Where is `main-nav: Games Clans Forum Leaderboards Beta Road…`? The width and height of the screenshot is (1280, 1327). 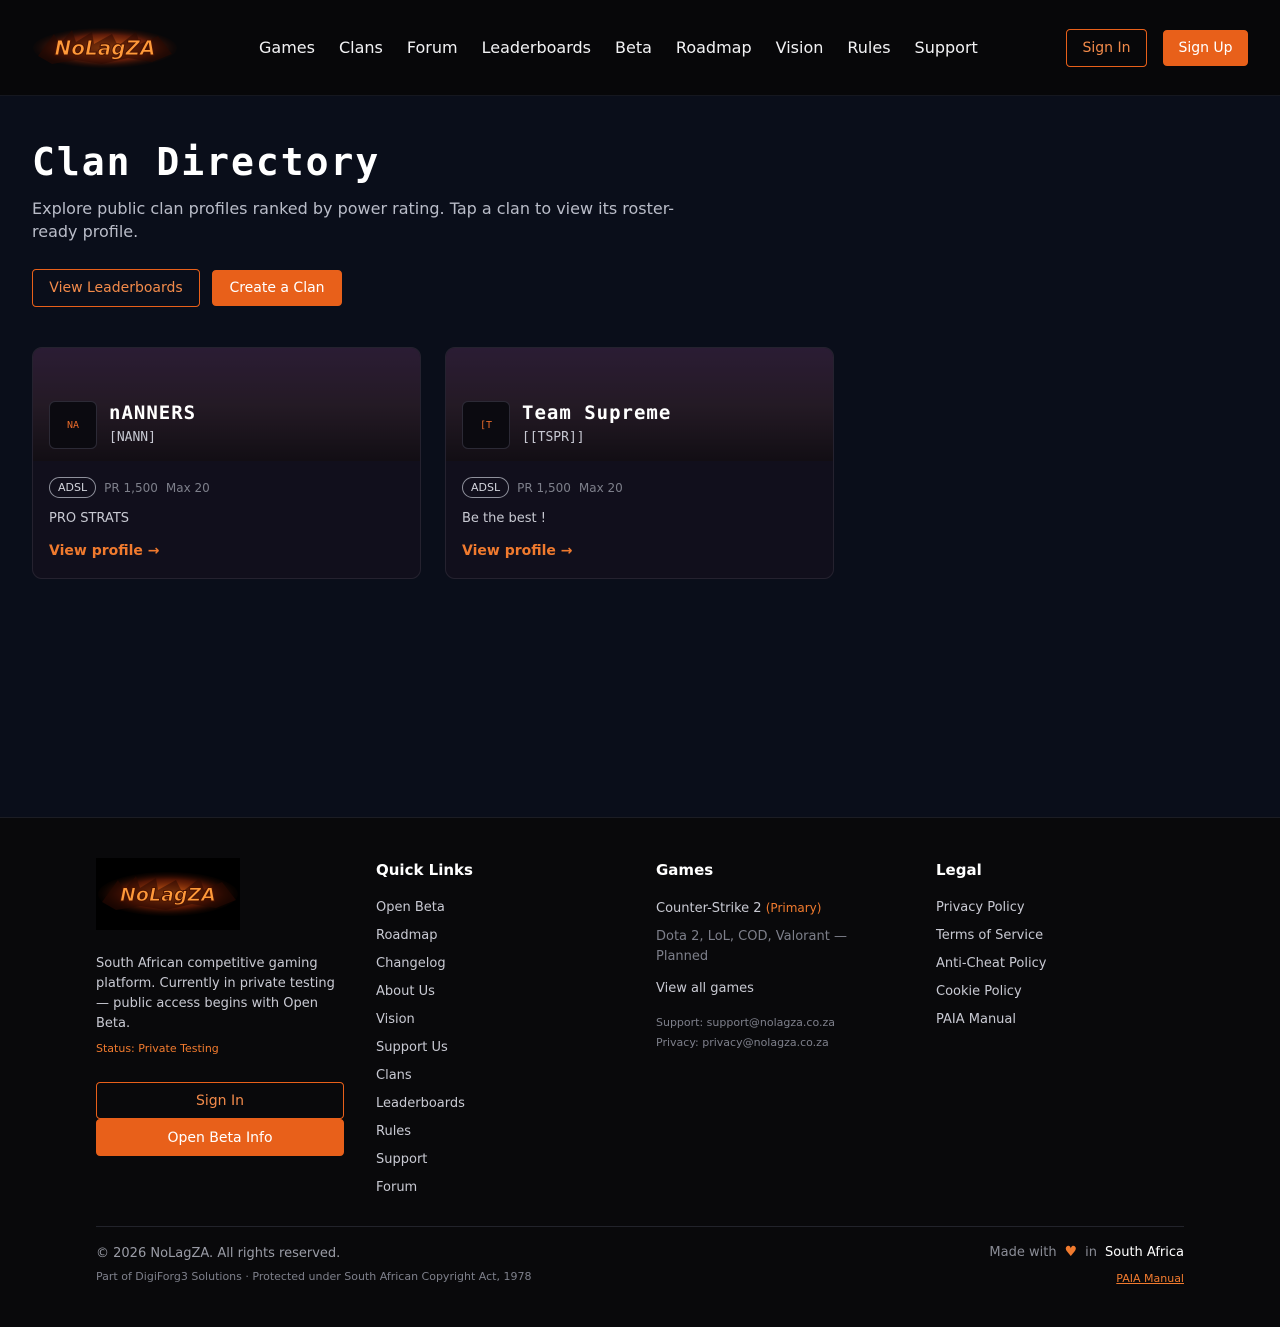
main-nav: Games Clans Forum Leaderboards Beta Road… is located at coordinates (630, 48).